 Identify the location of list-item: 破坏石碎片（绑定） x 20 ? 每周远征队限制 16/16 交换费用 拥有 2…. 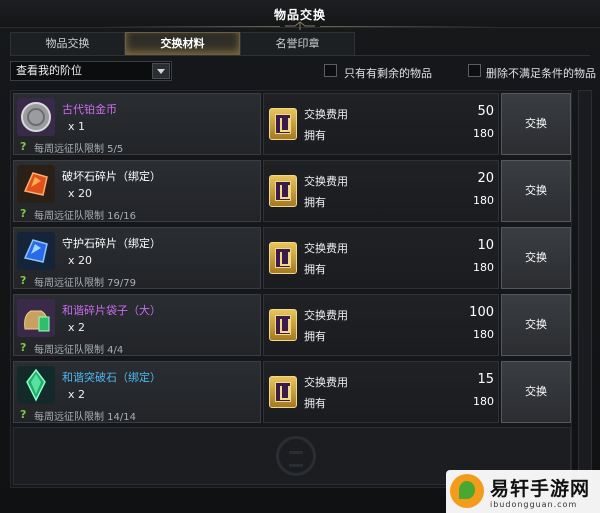
(292, 191).